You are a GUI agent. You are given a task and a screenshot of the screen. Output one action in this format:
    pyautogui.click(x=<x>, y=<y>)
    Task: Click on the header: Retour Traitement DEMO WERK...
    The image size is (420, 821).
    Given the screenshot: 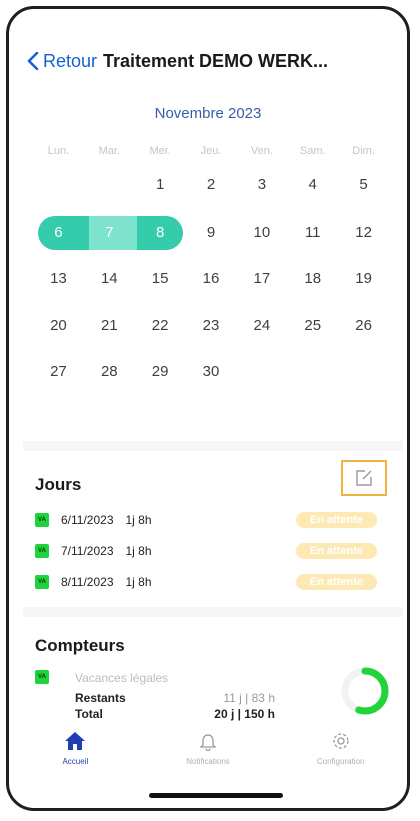 What is the action you would take?
    pyautogui.click(x=212, y=61)
    